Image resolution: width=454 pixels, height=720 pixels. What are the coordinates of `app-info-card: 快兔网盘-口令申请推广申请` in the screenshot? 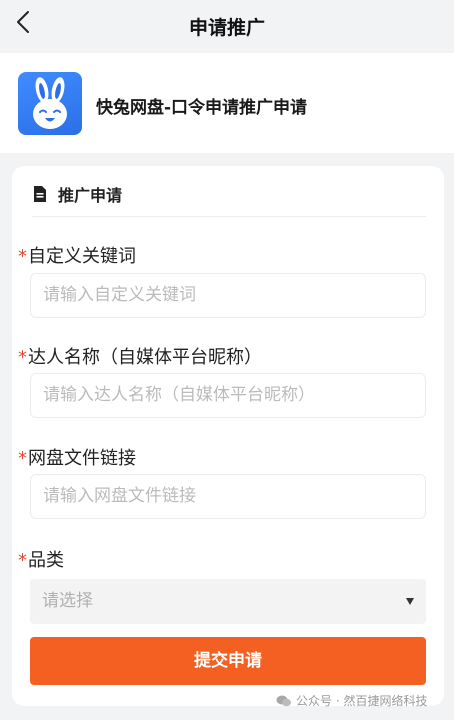 It's located at (227, 103).